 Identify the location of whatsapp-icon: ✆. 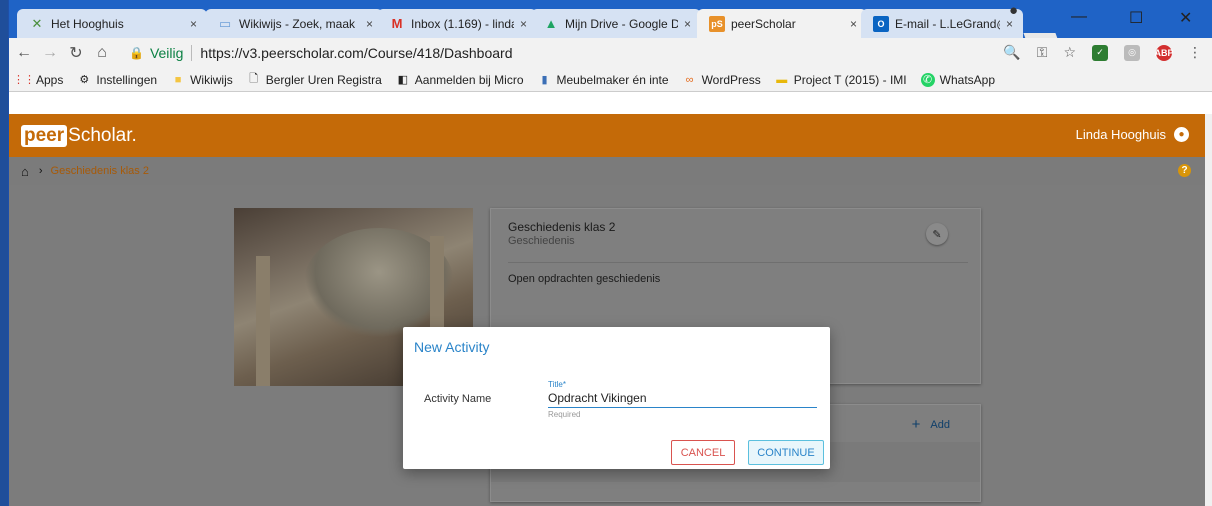
(927, 79).